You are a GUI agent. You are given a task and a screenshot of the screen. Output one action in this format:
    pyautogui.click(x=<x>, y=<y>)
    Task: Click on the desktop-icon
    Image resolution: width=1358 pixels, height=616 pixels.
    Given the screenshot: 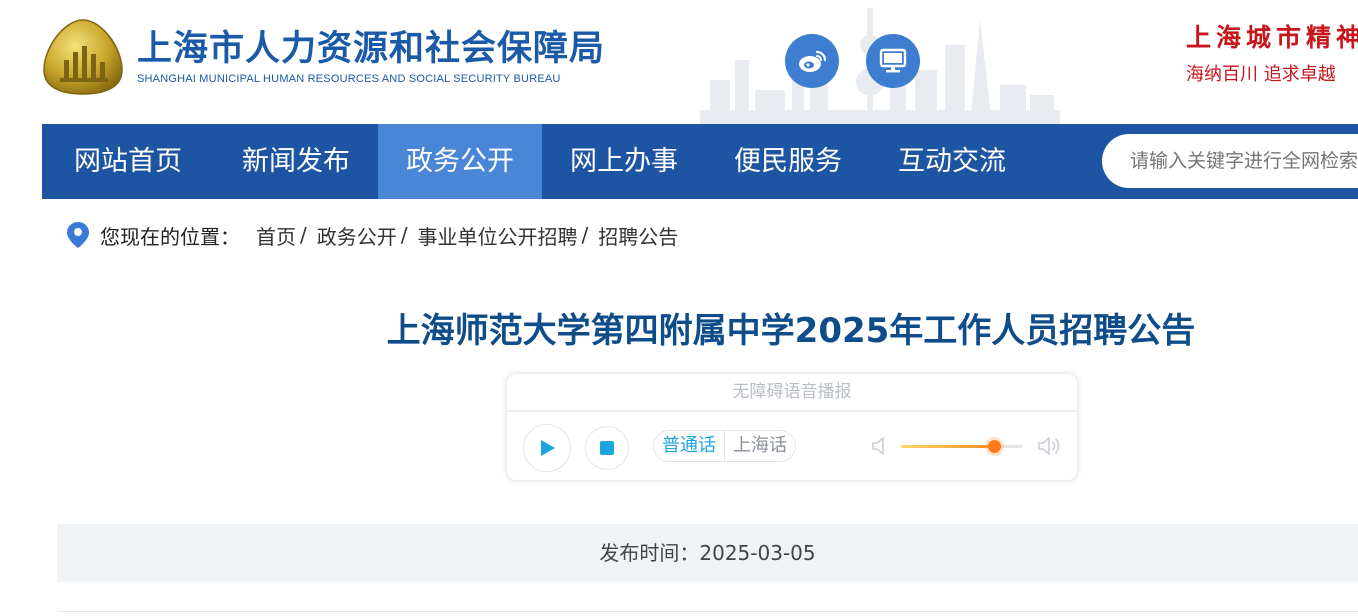 What is the action you would take?
    pyautogui.click(x=893, y=60)
    